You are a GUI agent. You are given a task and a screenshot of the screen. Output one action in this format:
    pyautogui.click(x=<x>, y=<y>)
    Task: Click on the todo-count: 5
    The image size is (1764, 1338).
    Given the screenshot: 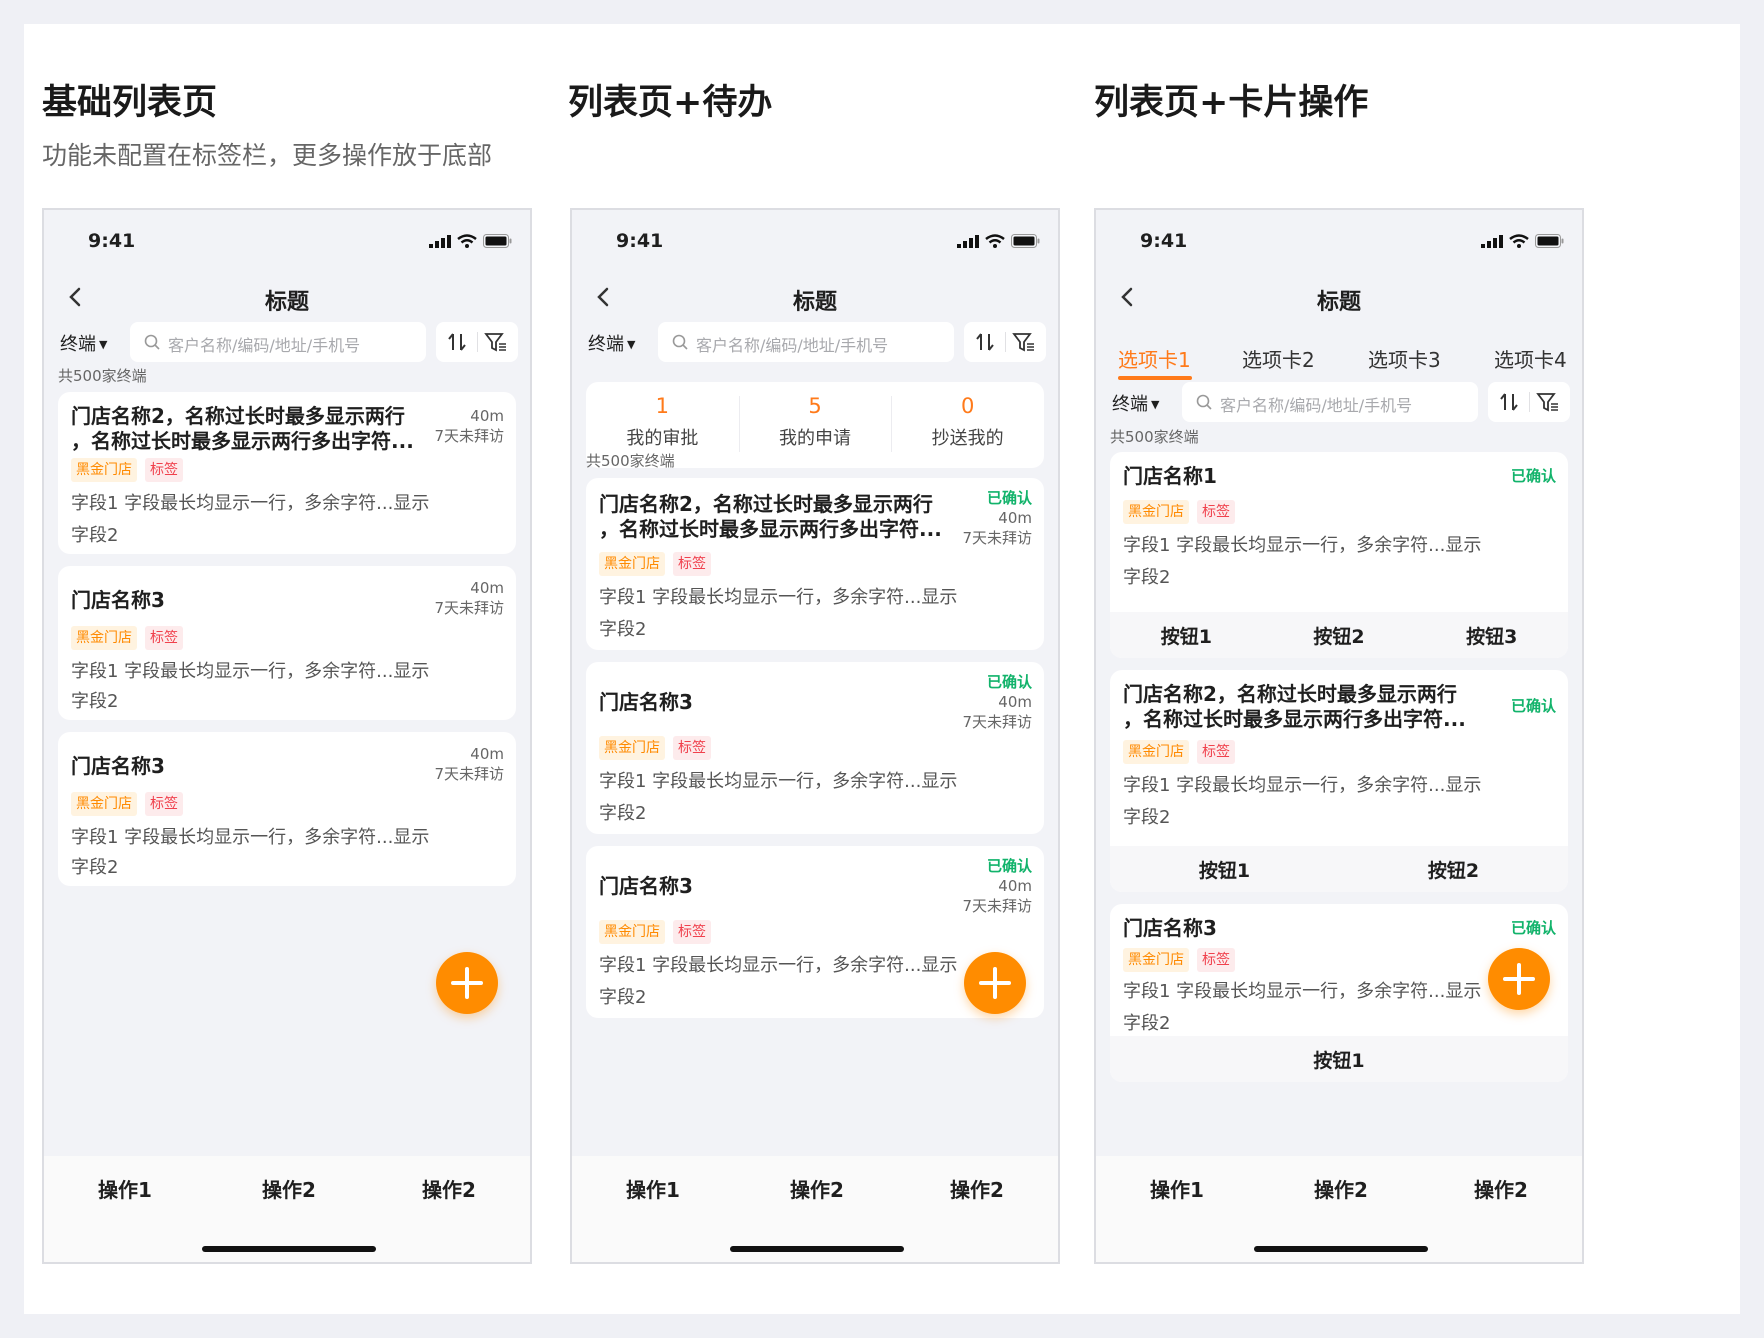 What is the action you would take?
    pyautogui.click(x=815, y=406)
    